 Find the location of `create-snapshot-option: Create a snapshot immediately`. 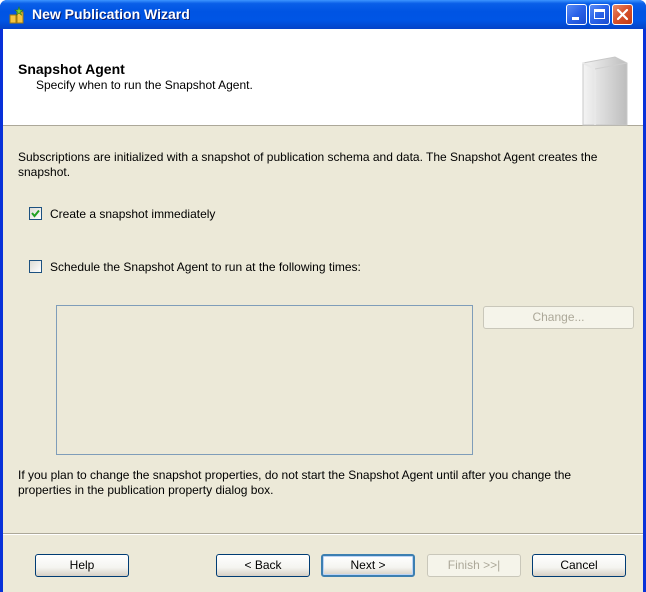

create-snapshot-option: Create a snapshot immediately is located at coordinates (149, 215).